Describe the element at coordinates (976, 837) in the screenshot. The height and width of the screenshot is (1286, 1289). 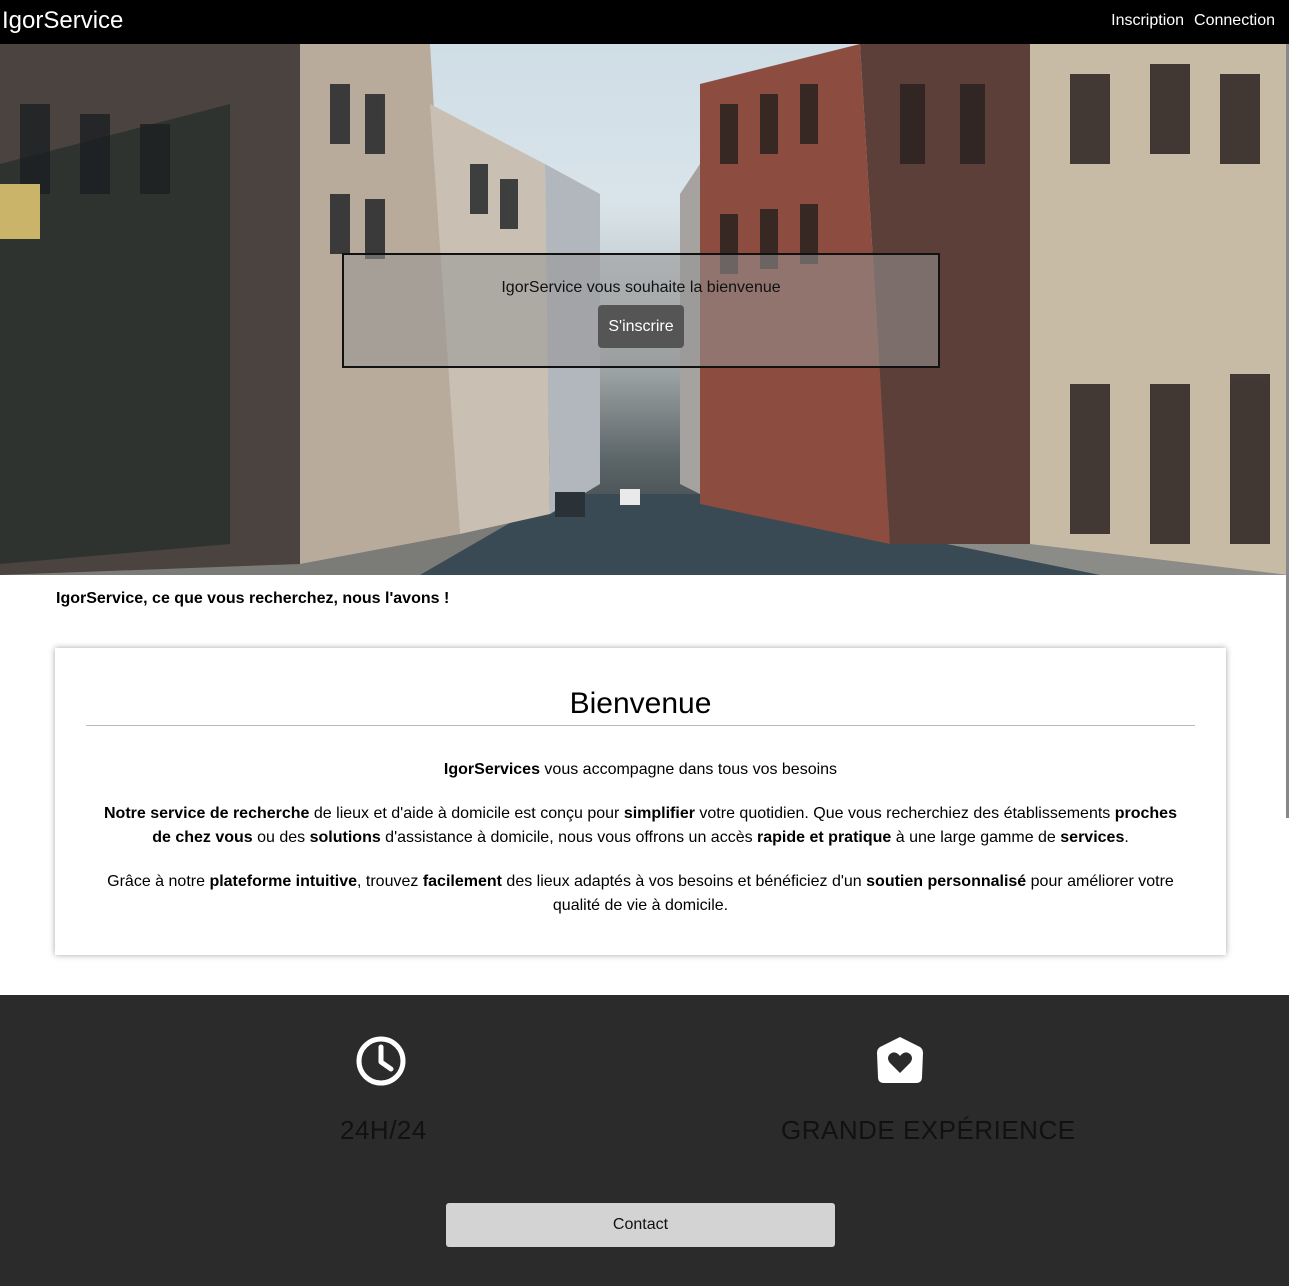
I see `body-text: à une large gamme de` at that location.